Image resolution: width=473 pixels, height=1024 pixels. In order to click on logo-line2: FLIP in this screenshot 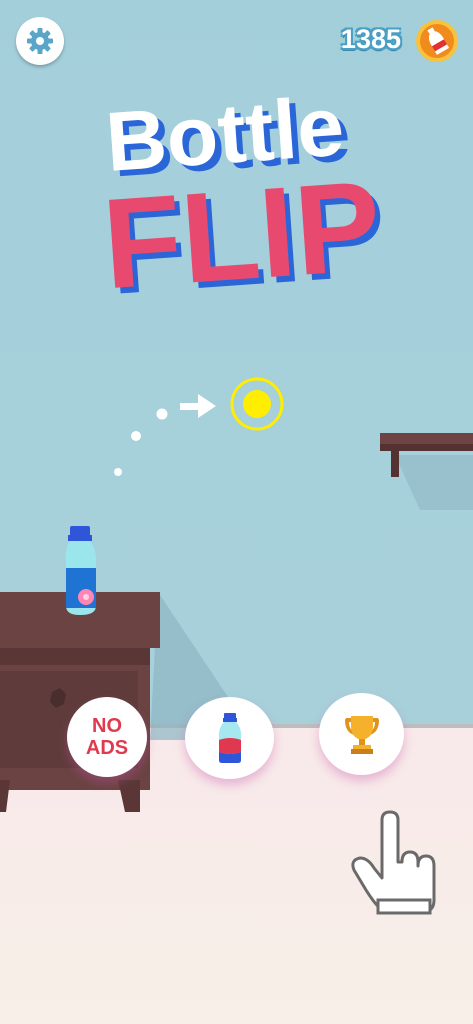, I will do `click(242, 227)`.